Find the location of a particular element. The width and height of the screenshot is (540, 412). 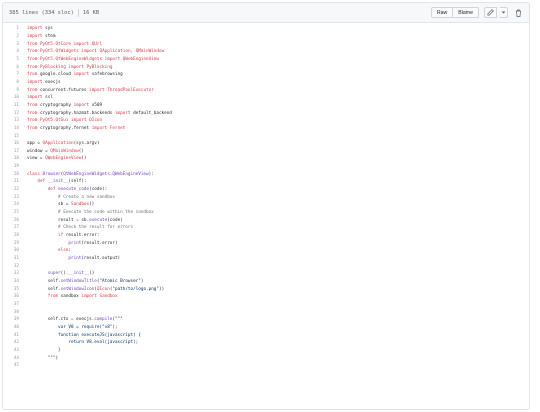

line-content: } is located at coordinates (44, 350).